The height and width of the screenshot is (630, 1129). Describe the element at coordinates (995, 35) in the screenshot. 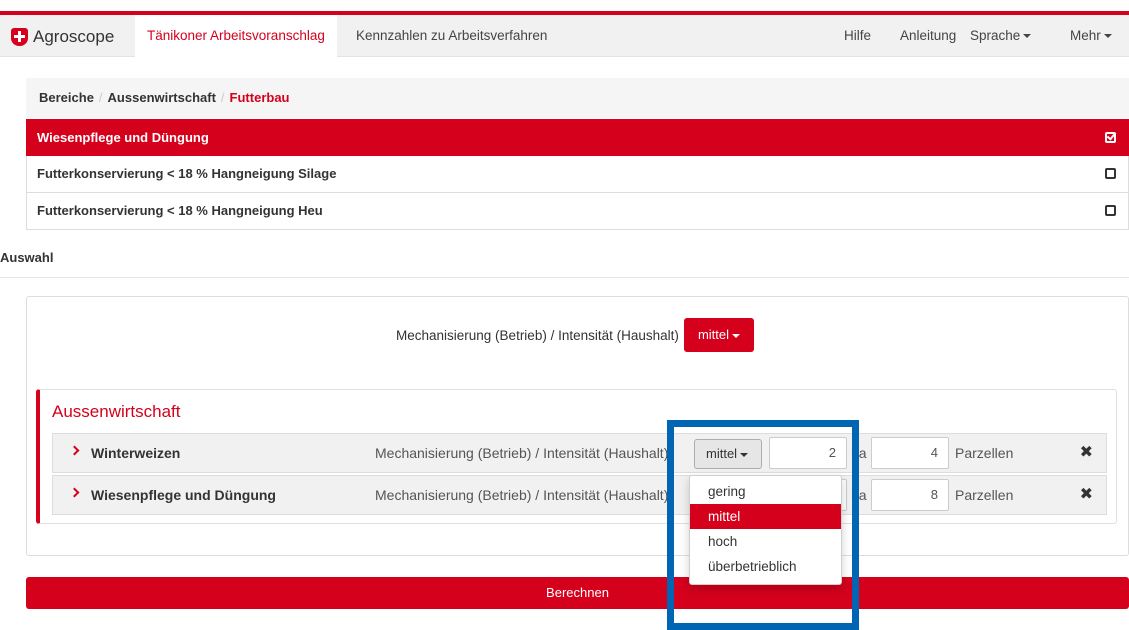

I see `nav-sprache-label: Sprache` at that location.